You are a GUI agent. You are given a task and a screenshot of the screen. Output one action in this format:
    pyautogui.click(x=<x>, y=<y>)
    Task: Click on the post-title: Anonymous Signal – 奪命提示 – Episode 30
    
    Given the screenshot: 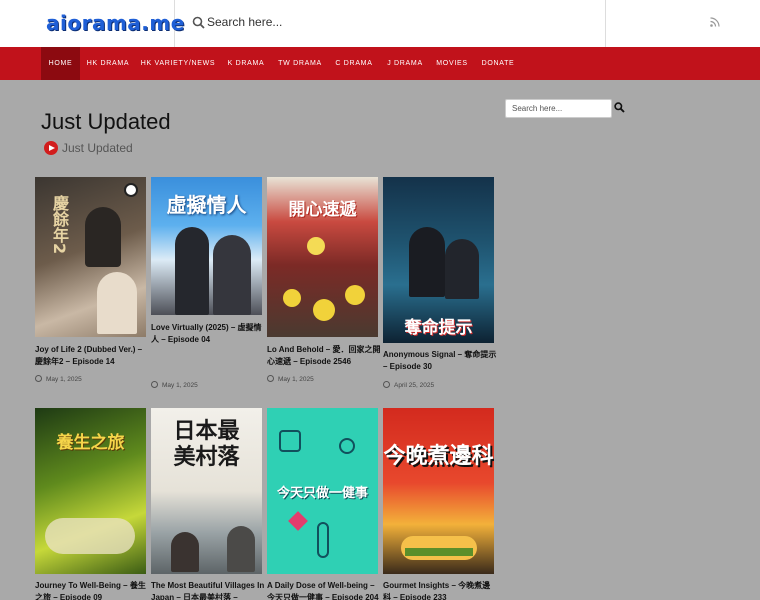 What is the action you would take?
    pyautogui.click(x=440, y=361)
    